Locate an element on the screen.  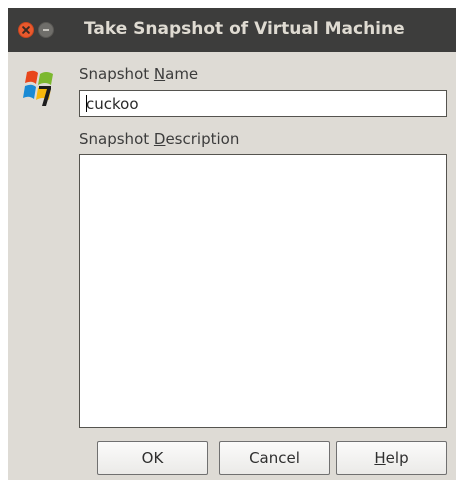
snapshot-description-label: Snapshot Description is located at coordinates (159, 139).